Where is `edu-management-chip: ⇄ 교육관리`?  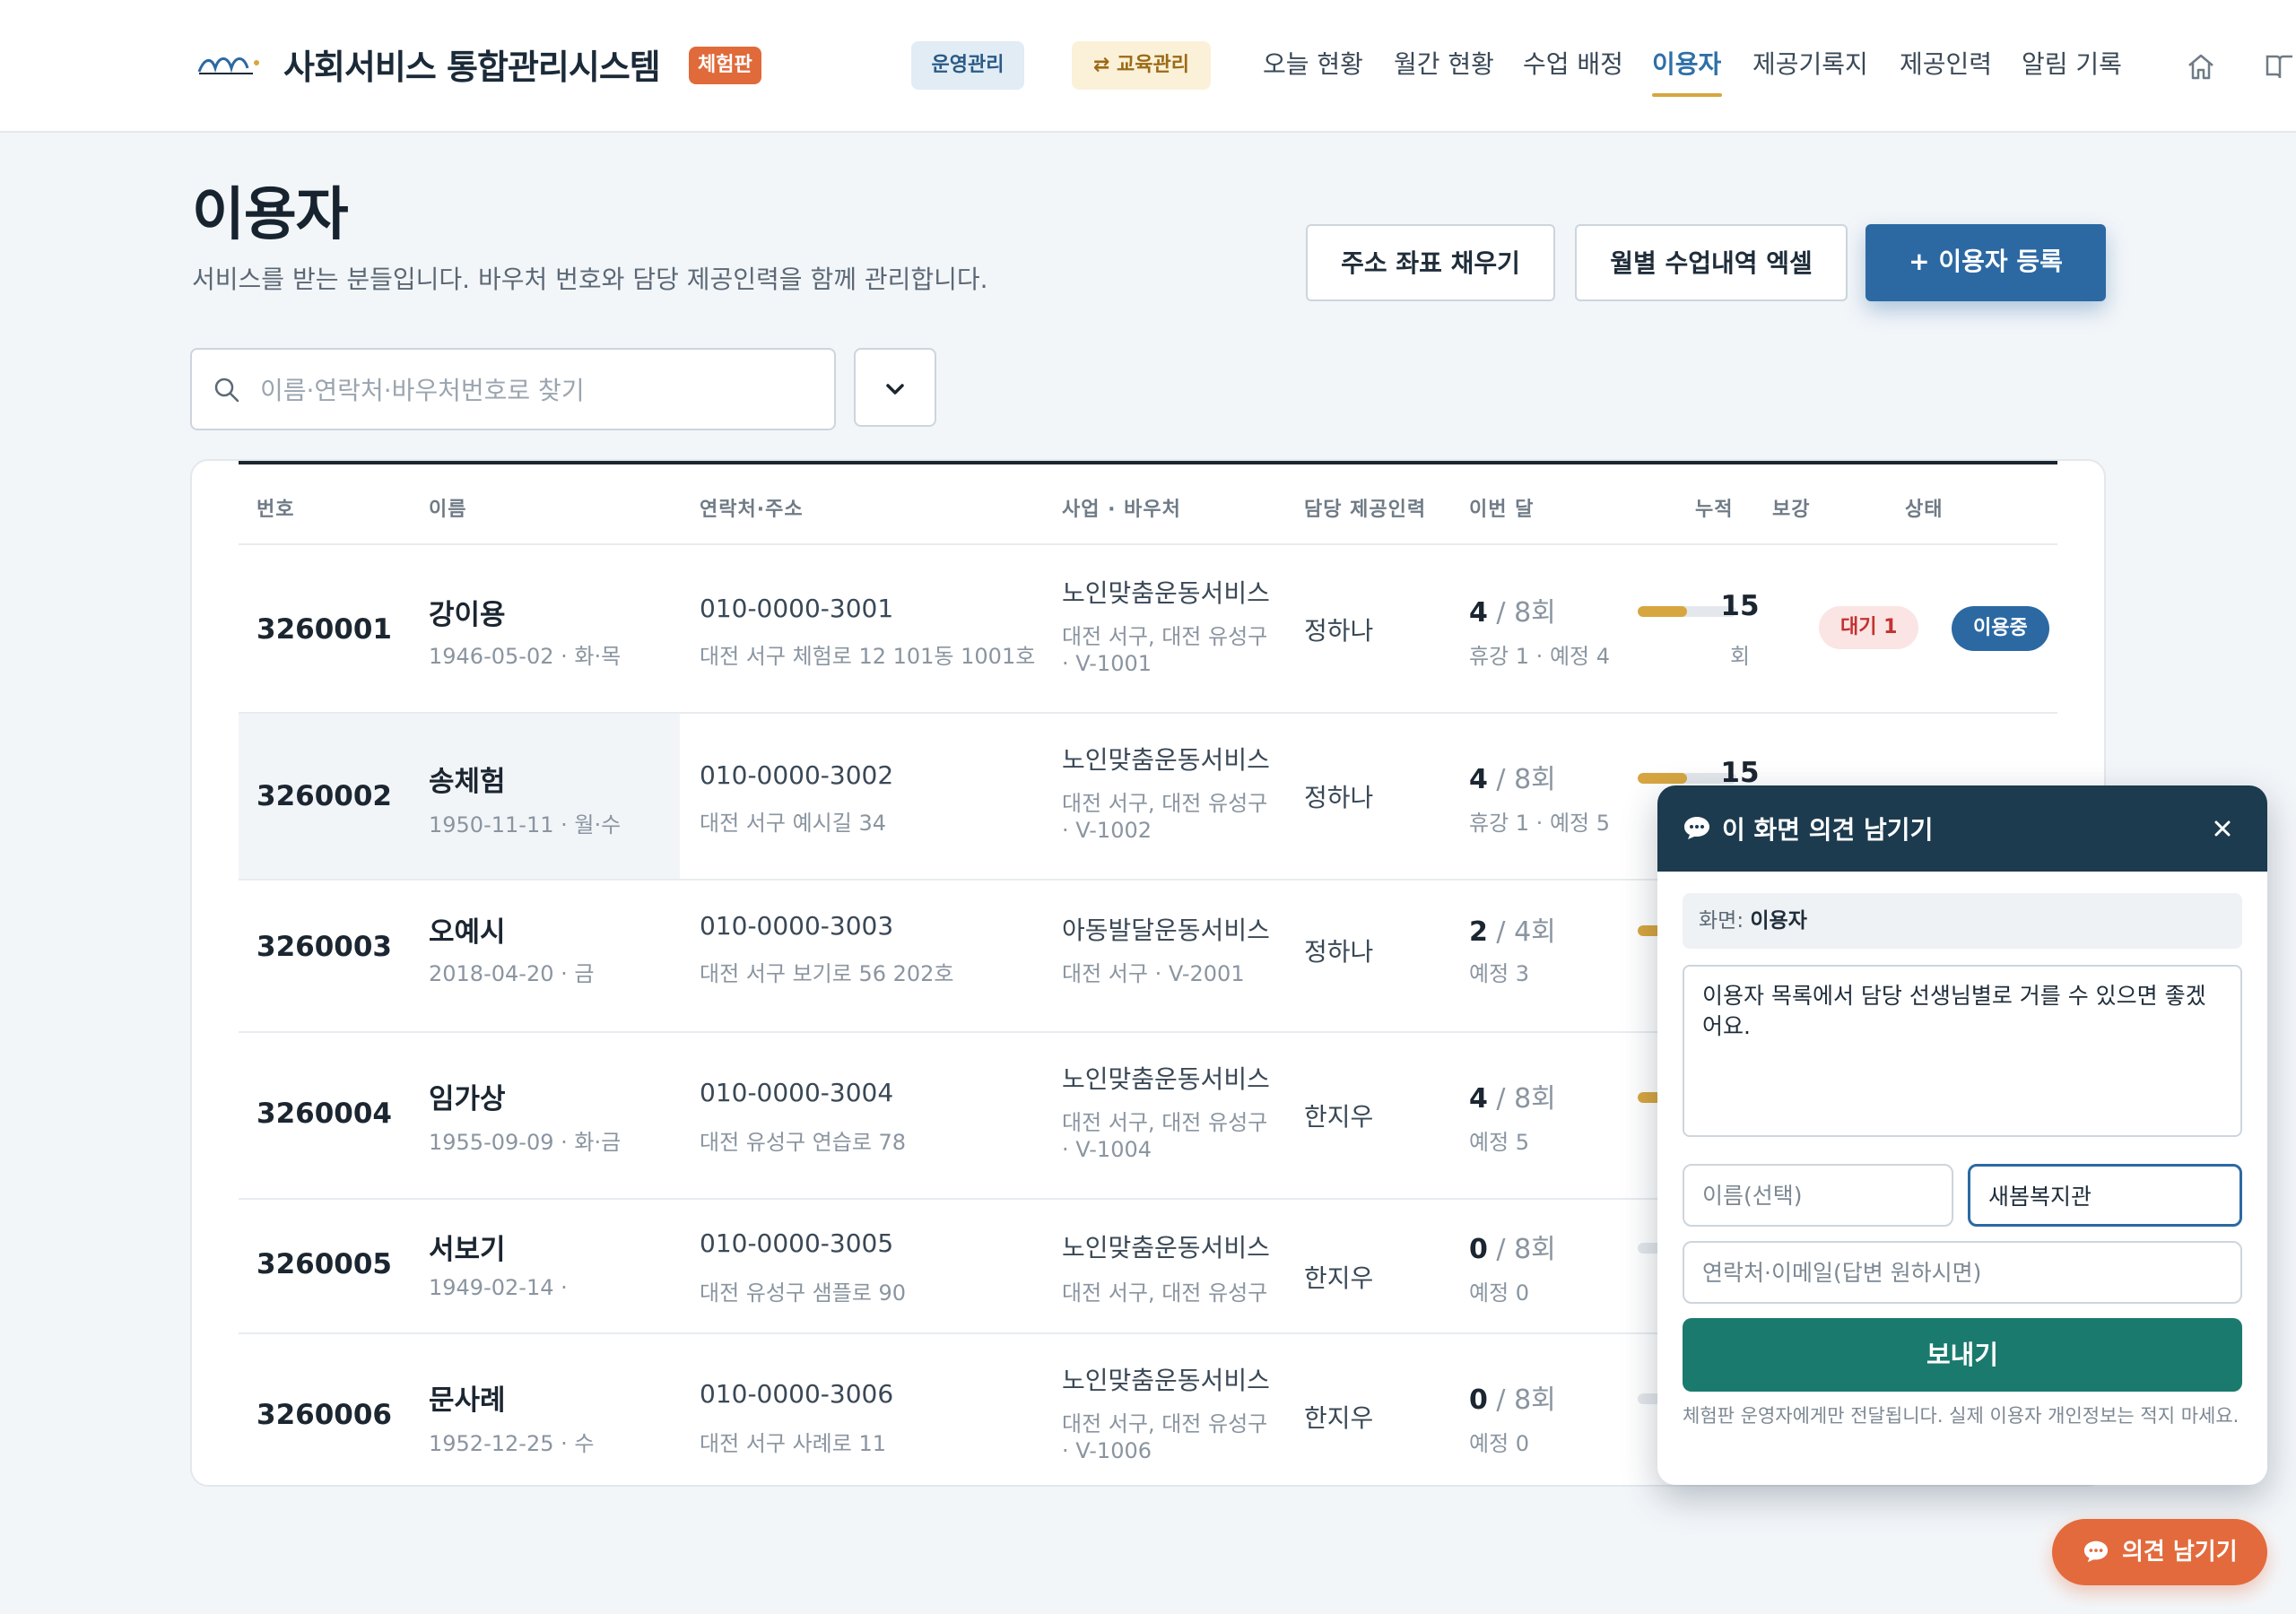 edu-management-chip: ⇄ 교육관리 is located at coordinates (1141, 65).